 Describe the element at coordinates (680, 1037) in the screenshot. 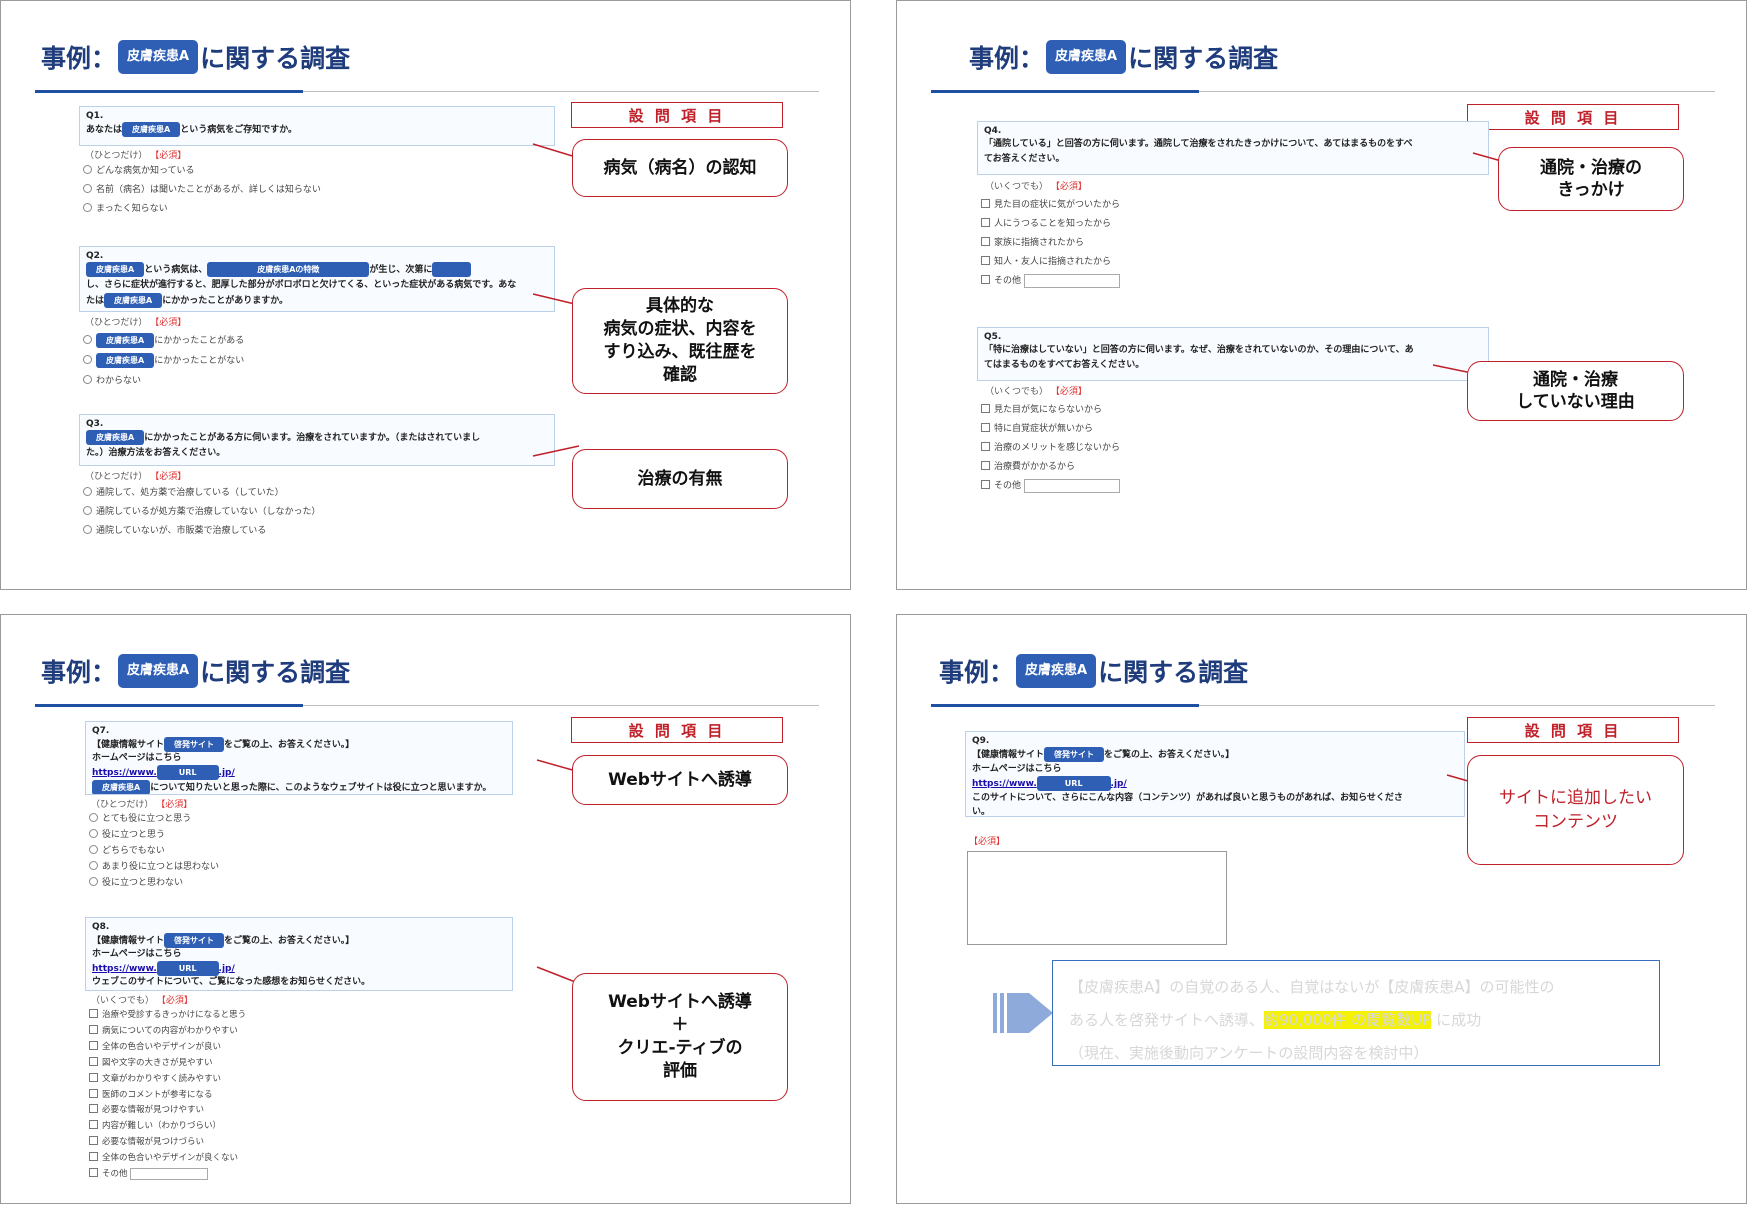

I see `callout-q8: Webサイトへ誘導 ＋ クリエ-ティブの 評価` at that location.